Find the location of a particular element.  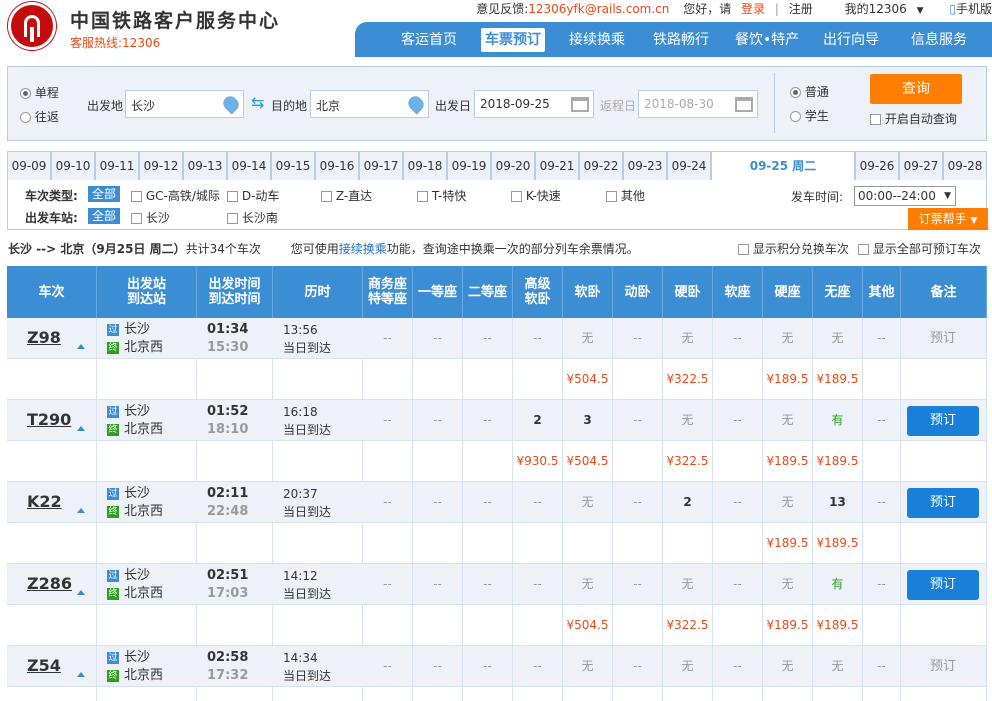

table-cell: 无 is located at coordinates (588, 338).